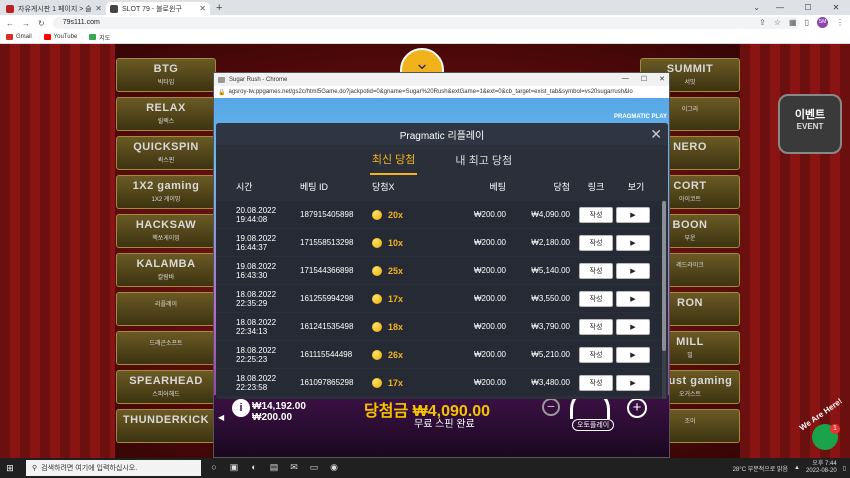 This screenshot has width=850, height=478. Describe the element at coordinates (219, 8) in the screenshot. I see `new-tab-button: +` at that location.